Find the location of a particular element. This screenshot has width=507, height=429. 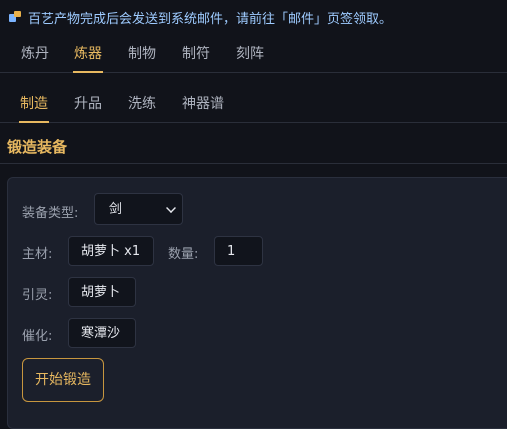

tab-upgrade: 升品 is located at coordinates (88, 105).